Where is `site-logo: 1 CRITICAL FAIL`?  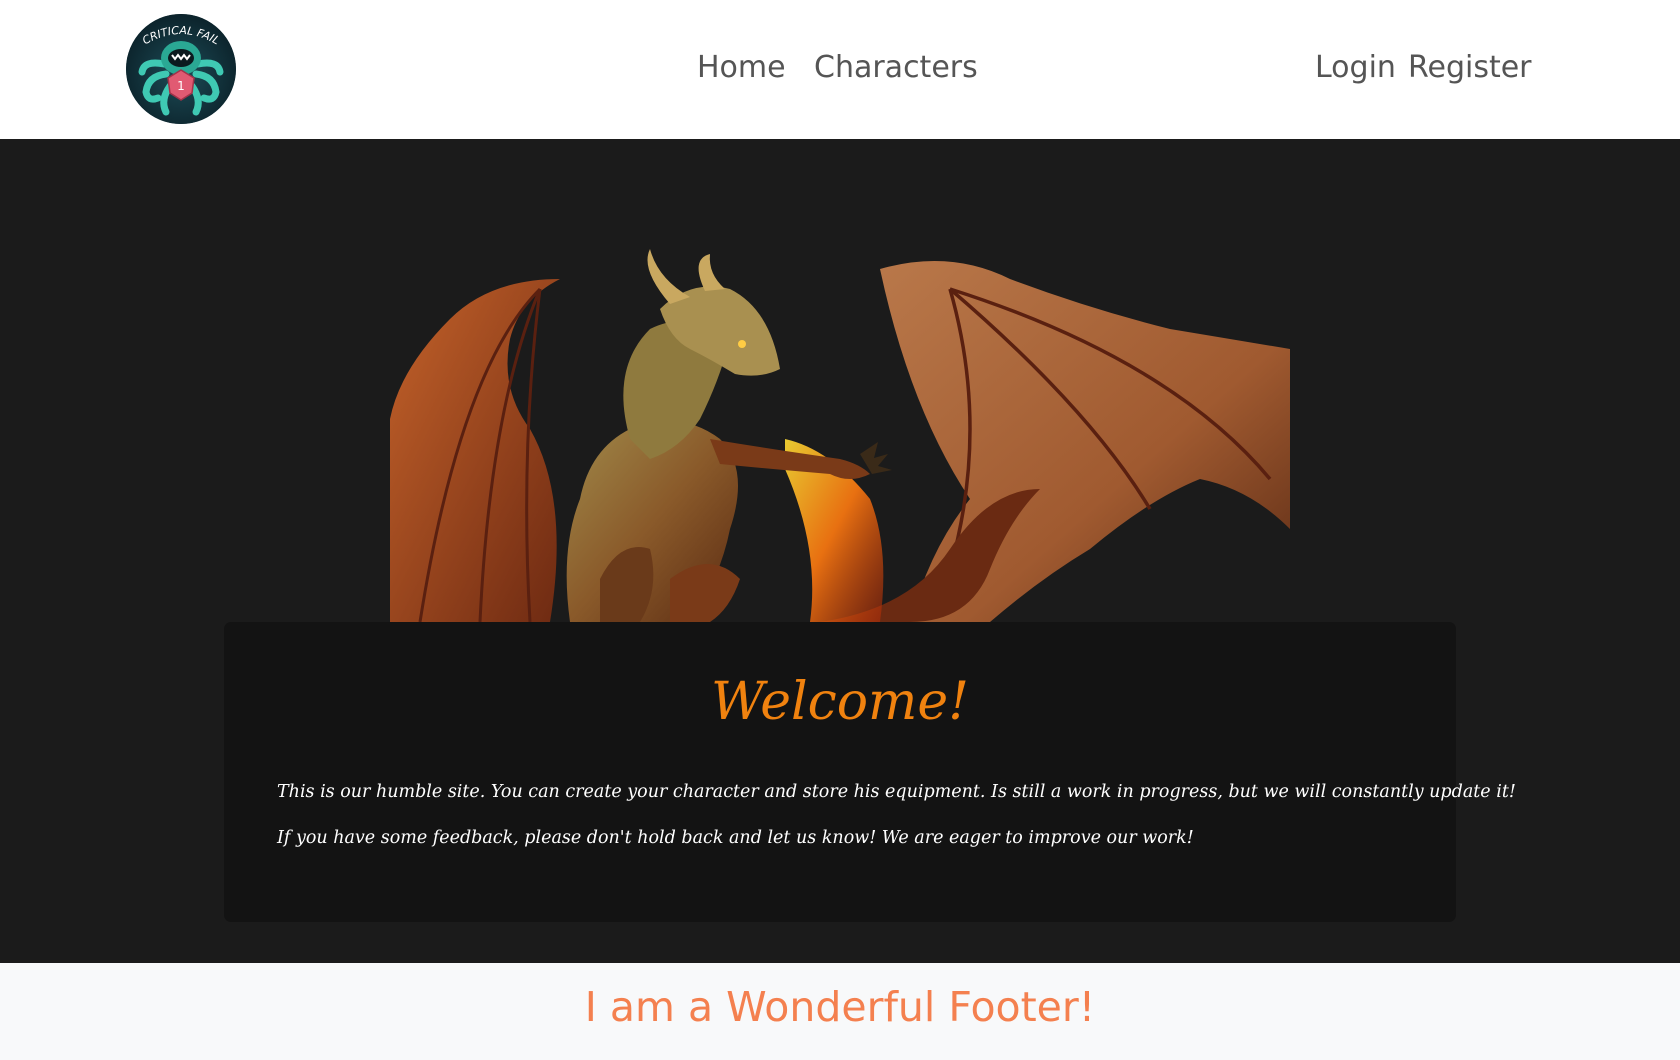
site-logo: 1 CRITICAL FAIL is located at coordinates (181, 69).